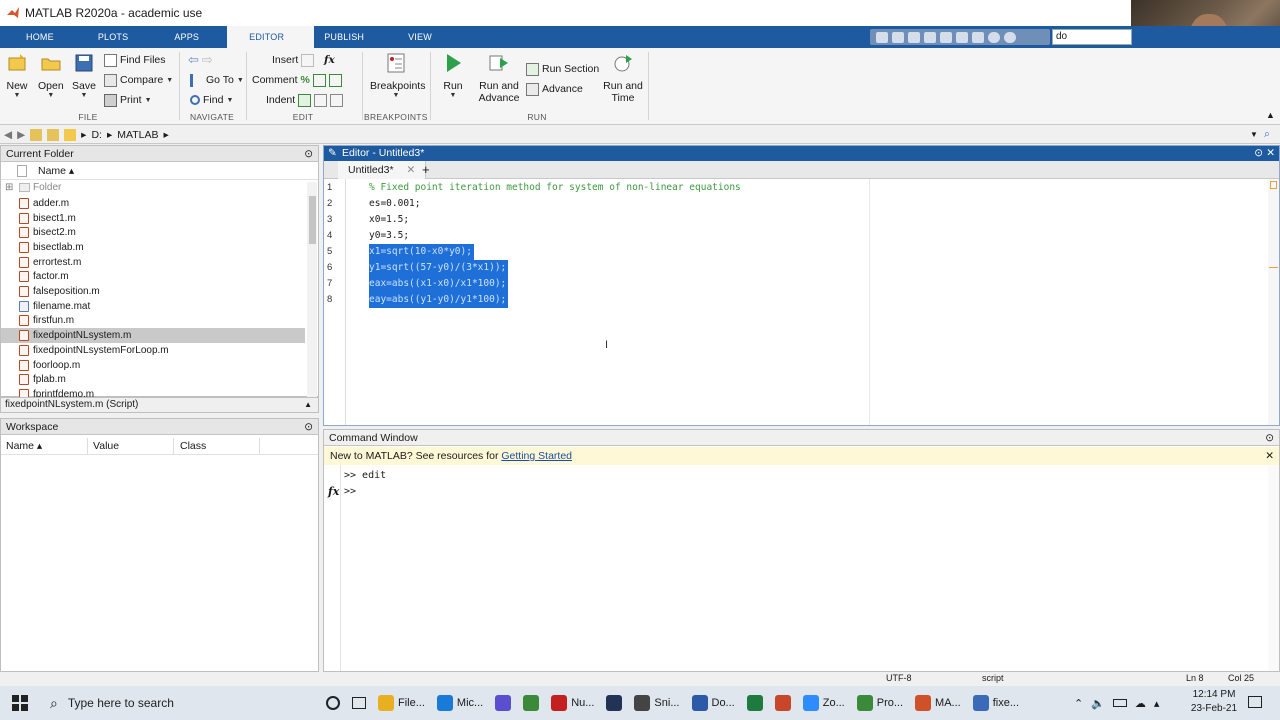 The width and height of the screenshot is (1280, 720). What do you see at coordinates (308, 405) in the screenshot?
I see `details-collapse-icon: ▲` at bounding box center [308, 405].